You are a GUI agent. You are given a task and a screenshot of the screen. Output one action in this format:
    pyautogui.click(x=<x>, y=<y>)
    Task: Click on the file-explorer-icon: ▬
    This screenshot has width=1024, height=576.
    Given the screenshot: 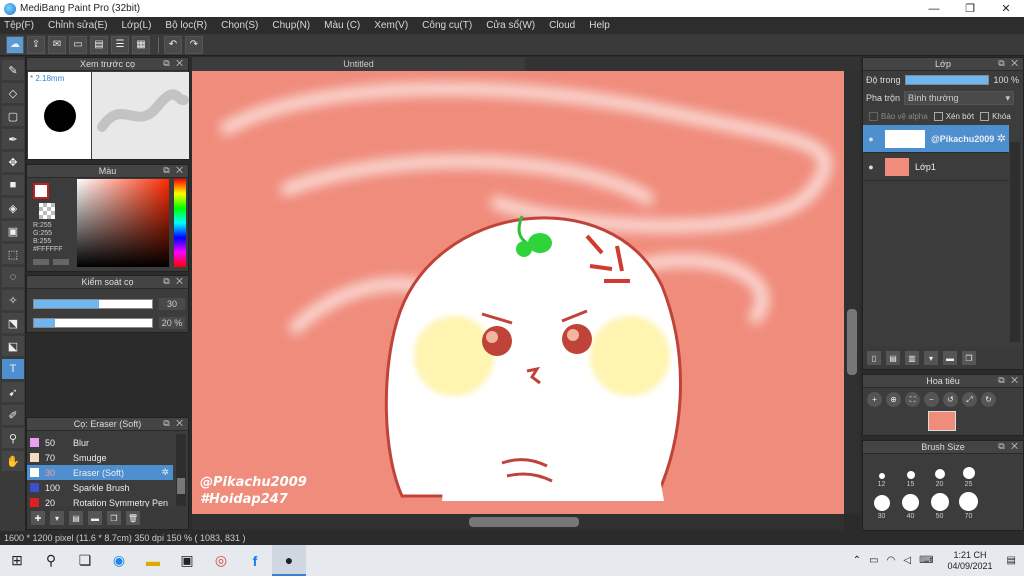 What is the action you would take?
    pyautogui.click(x=153, y=560)
    